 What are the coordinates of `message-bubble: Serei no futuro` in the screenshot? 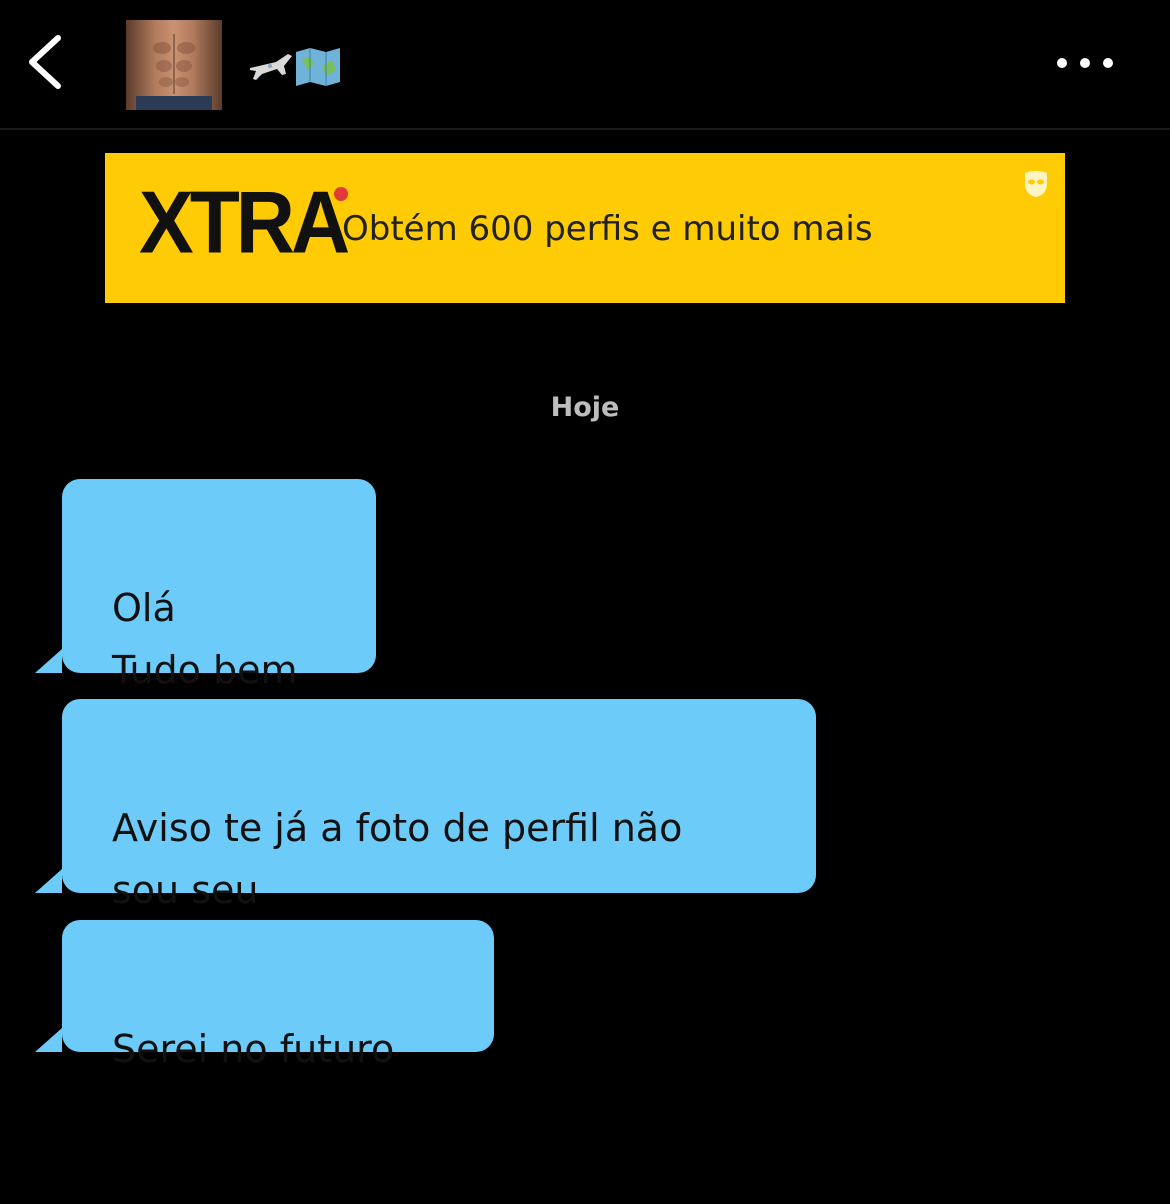 It's located at (264, 995).